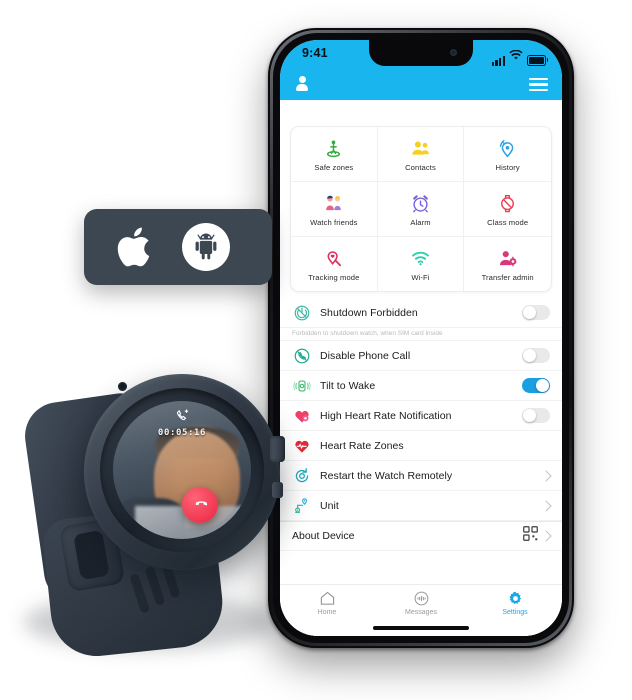  Describe the element at coordinates (301, 415) in the screenshot. I see `heart-alert-icon` at that location.